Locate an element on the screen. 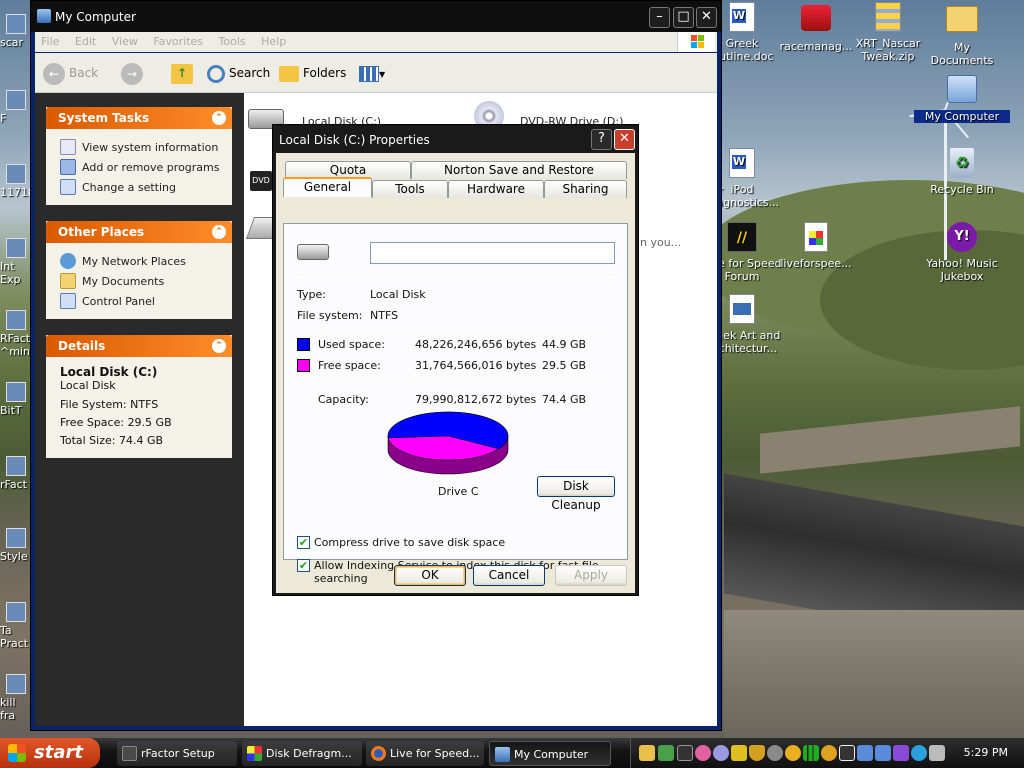 The width and height of the screenshot is (1024, 768). indexing-checkbox: ✔ is located at coordinates (303, 565).